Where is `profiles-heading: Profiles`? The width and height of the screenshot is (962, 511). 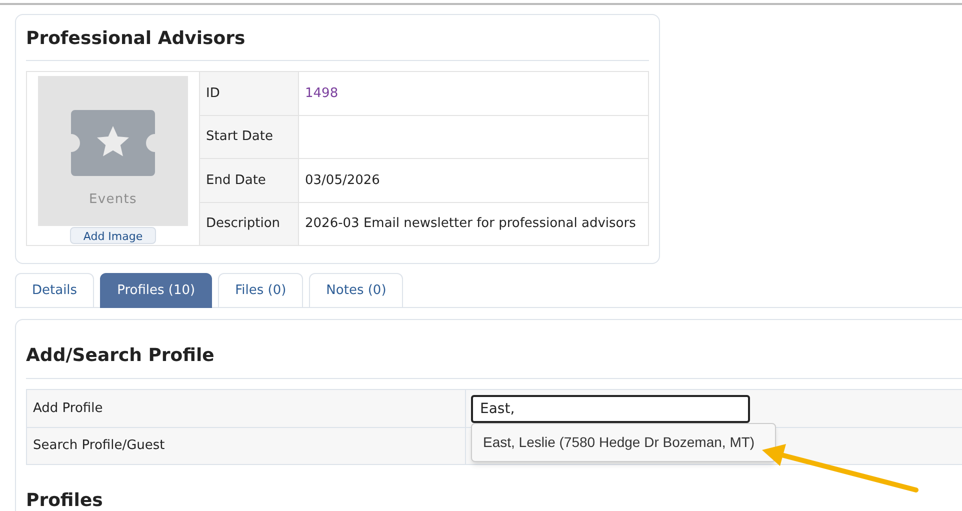 profiles-heading: Profiles is located at coordinates (65, 501).